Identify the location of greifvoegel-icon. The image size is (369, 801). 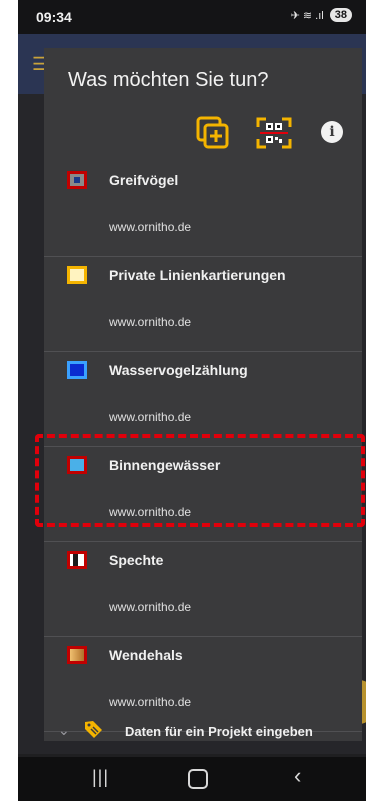
(77, 180).